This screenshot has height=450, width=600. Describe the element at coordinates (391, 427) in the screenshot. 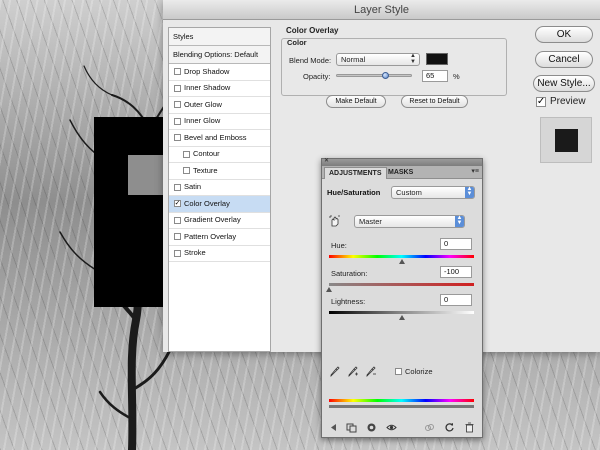

I see `visibility-eye-icon` at that location.